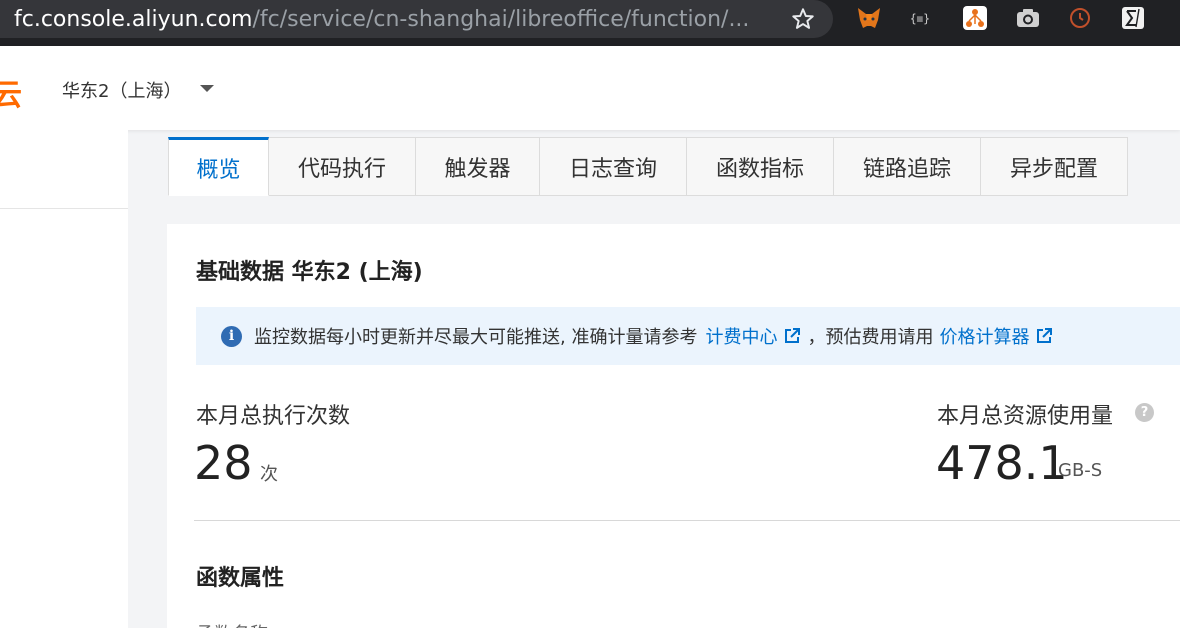  What do you see at coordinates (869, 18) in the screenshot?
I see `metamask-fox-icon` at bounding box center [869, 18].